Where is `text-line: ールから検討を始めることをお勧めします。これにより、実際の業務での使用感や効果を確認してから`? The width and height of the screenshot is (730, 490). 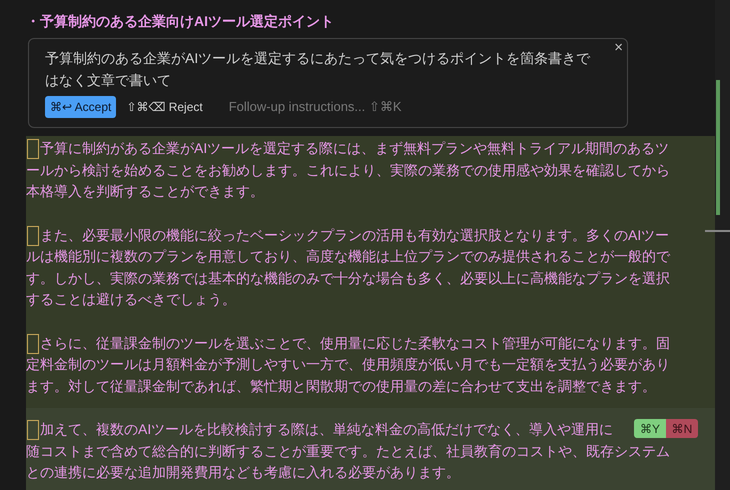 text-line: ールから検討を始めることをお勧めします。これにより、実際の業務での使用感や効果を確認してから is located at coordinates (348, 170).